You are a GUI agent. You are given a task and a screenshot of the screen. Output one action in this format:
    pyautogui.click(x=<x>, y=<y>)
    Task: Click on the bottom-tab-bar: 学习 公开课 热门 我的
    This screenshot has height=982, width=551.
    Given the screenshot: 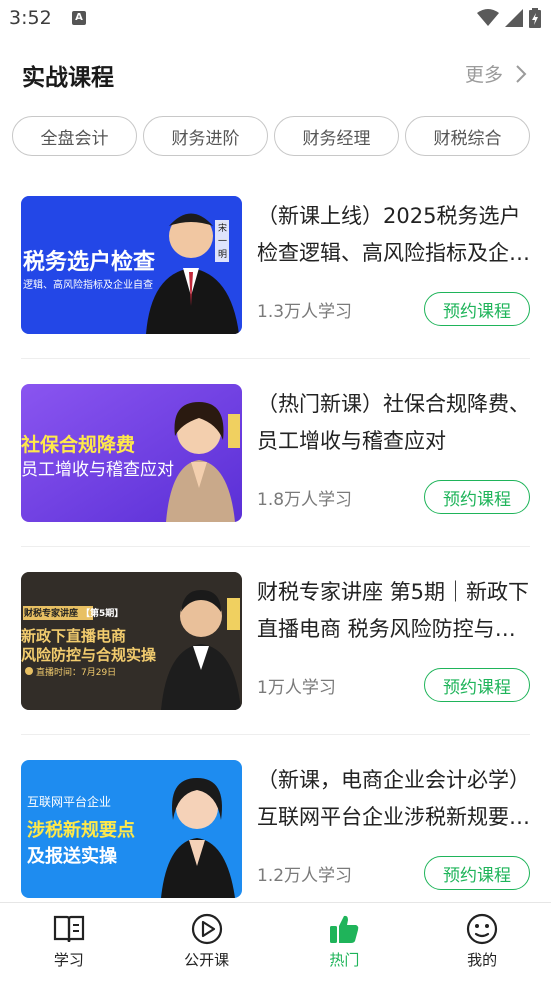 What is the action you would take?
    pyautogui.click(x=275, y=942)
    